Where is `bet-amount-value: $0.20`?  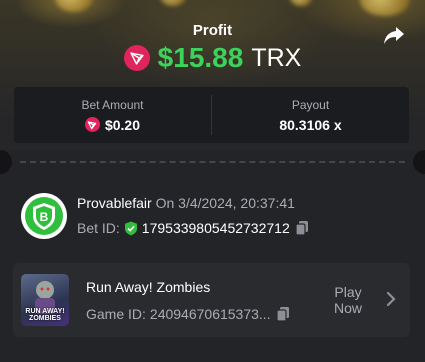
bet-amount-value: $0.20 is located at coordinates (122, 124).